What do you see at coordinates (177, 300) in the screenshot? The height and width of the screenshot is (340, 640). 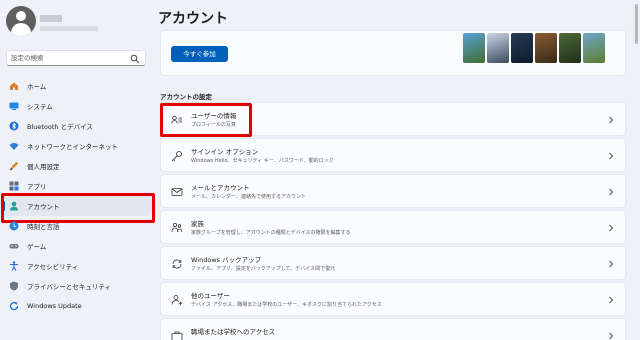 I see `other-users-icon` at bounding box center [177, 300].